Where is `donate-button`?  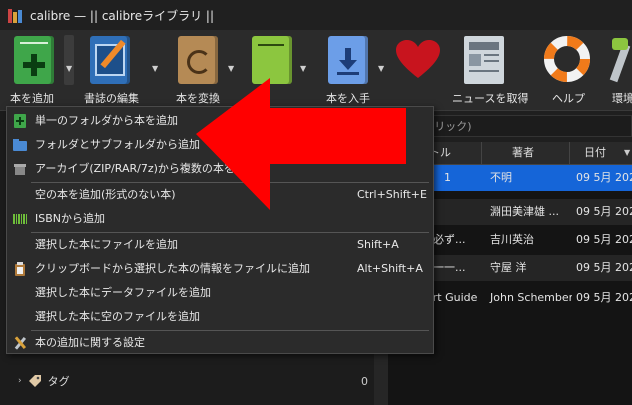
donate-button is located at coordinates (417, 70).